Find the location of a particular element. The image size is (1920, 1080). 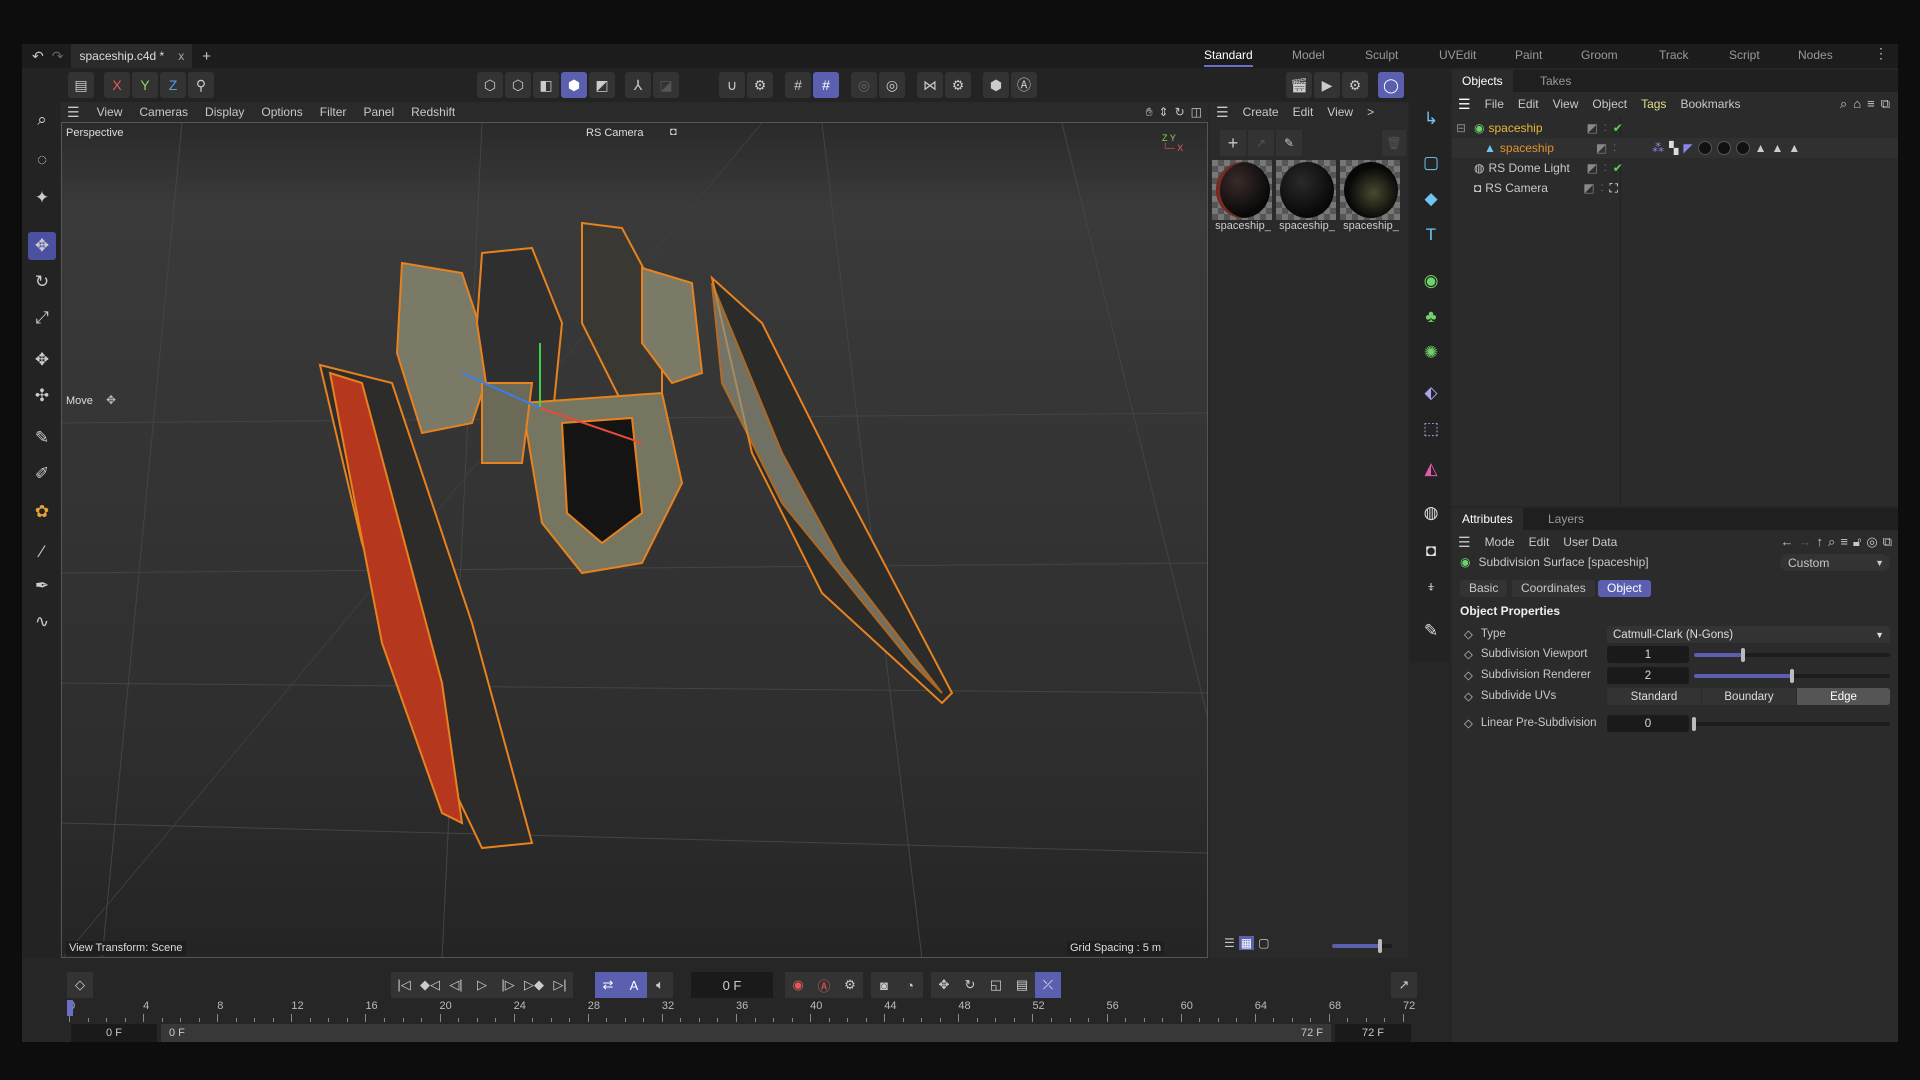

tab-objects: Objects is located at coordinates (1482, 81).